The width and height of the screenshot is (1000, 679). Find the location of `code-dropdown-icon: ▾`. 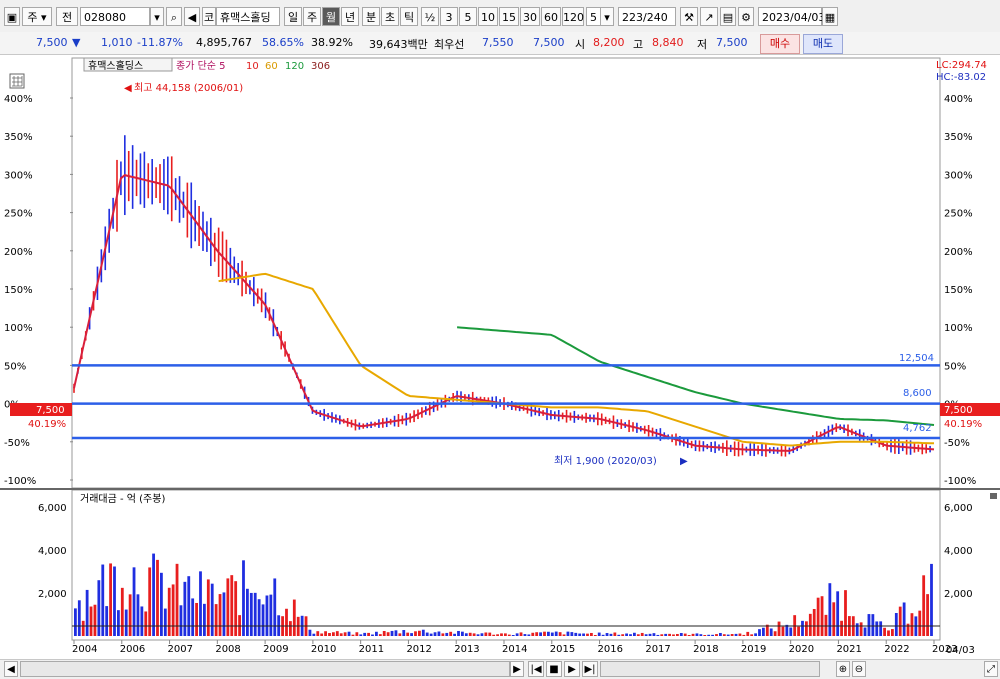

code-dropdown-icon: ▾ is located at coordinates (157, 16).